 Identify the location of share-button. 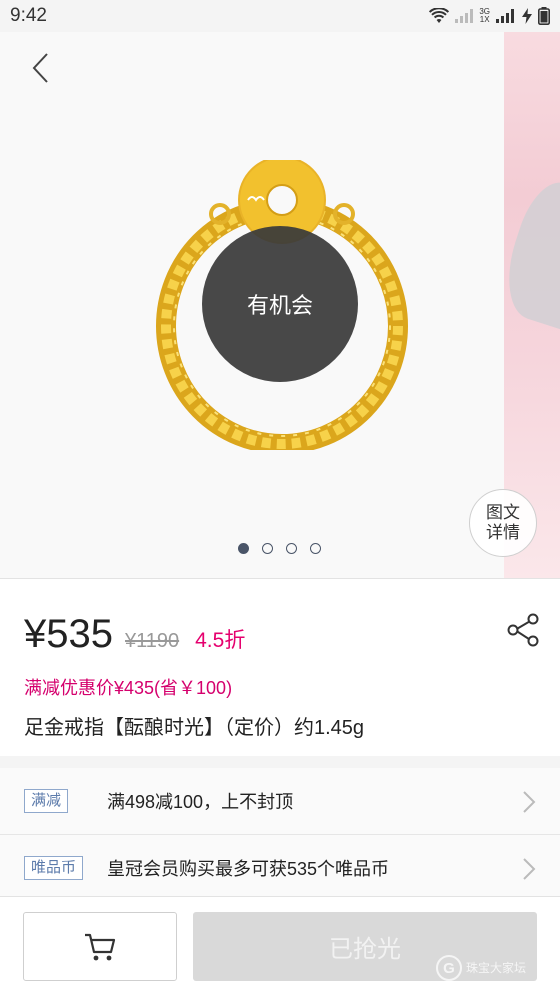
(523, 630).